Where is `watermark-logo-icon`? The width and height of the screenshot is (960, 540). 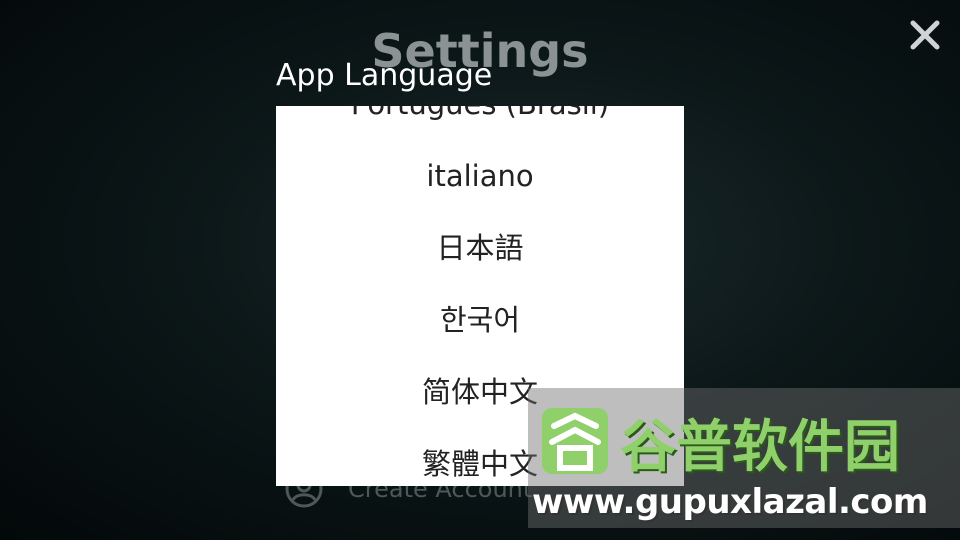 watermark-logo-icon is located at coordinates (575, 441).